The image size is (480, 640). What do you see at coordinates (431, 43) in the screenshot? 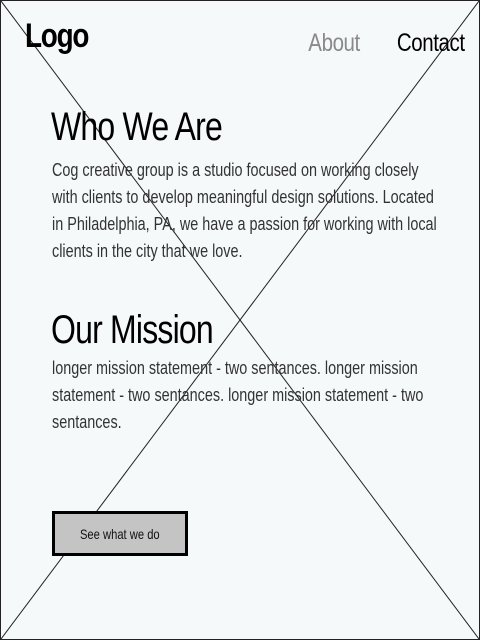
I see `nav-link-contact: Contact` at bounding box center [431, 43].